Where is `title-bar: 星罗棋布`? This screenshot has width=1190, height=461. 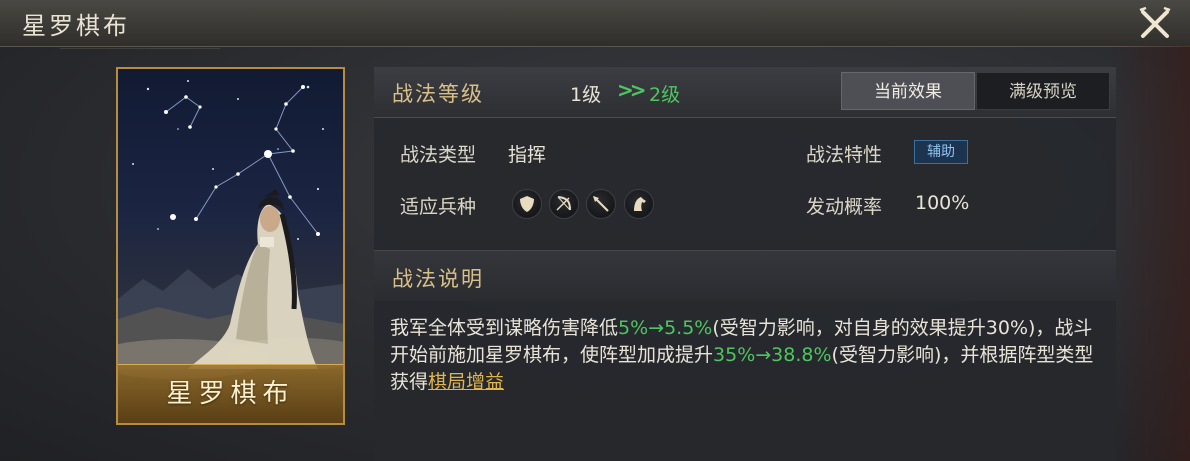
title-bar: 星罗棋布 is located at coordinates (595, 24).